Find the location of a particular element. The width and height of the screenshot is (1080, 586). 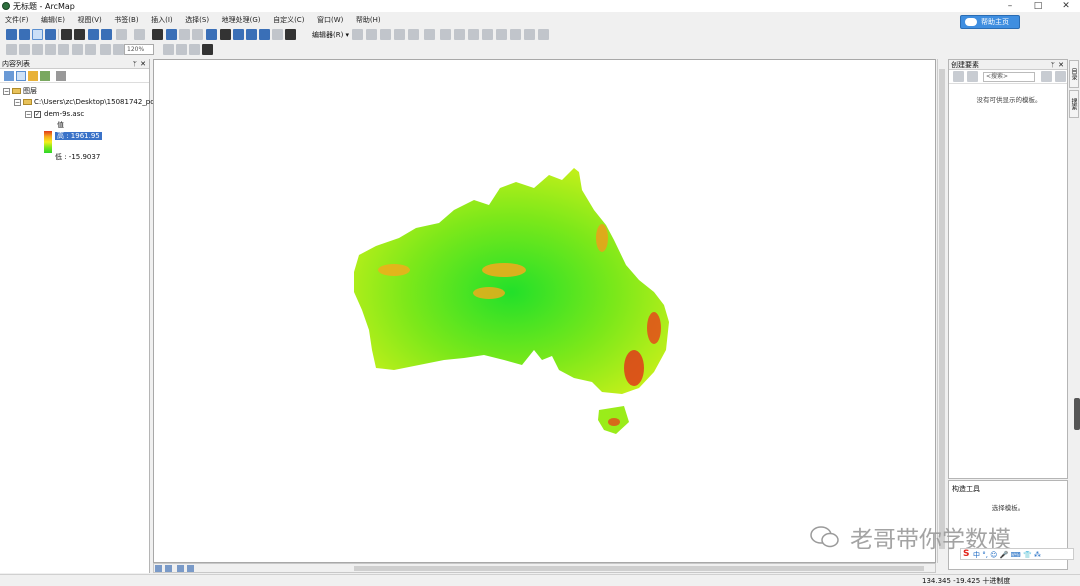

fixed-zoom-in-icon is located at coordinates (66, 34).